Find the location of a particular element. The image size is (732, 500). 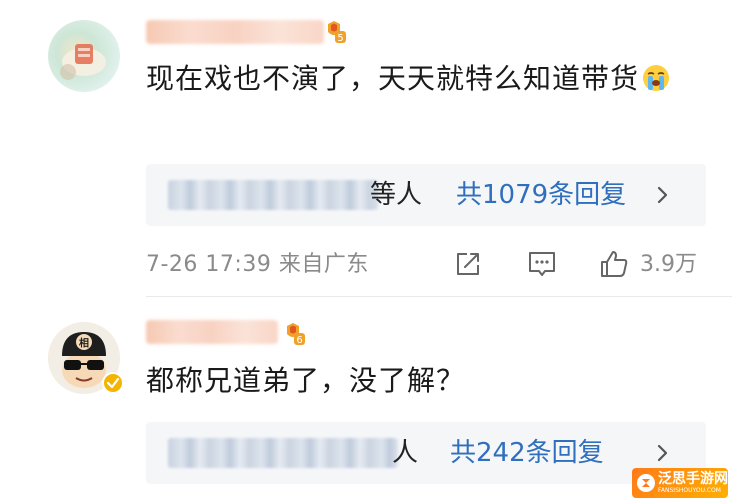

reply-summary: 等人 共1079条回复 is located at coordinates (426, 195).